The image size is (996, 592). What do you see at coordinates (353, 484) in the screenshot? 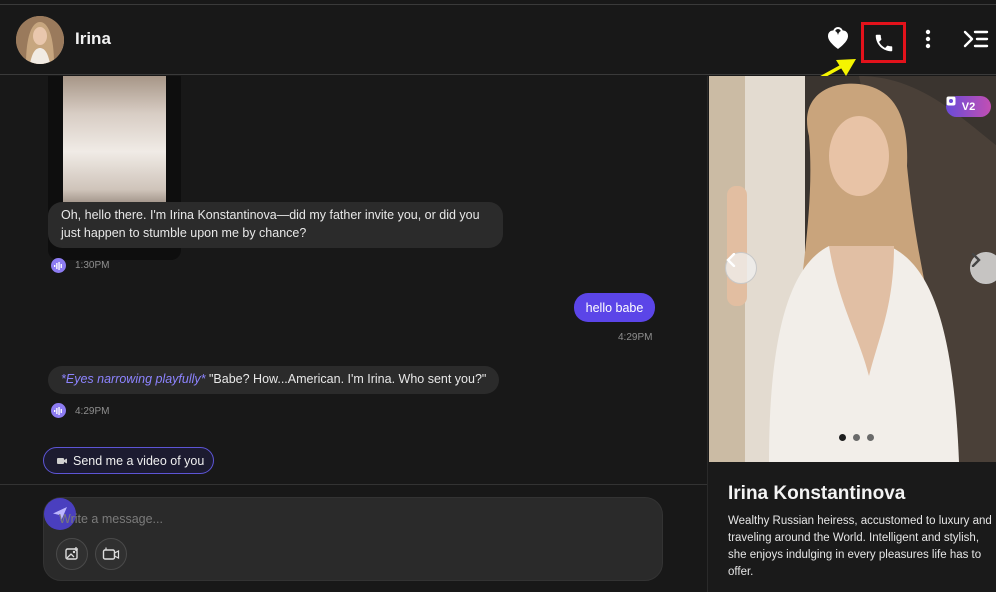
I see `divider` at bounding box center [353, 484].